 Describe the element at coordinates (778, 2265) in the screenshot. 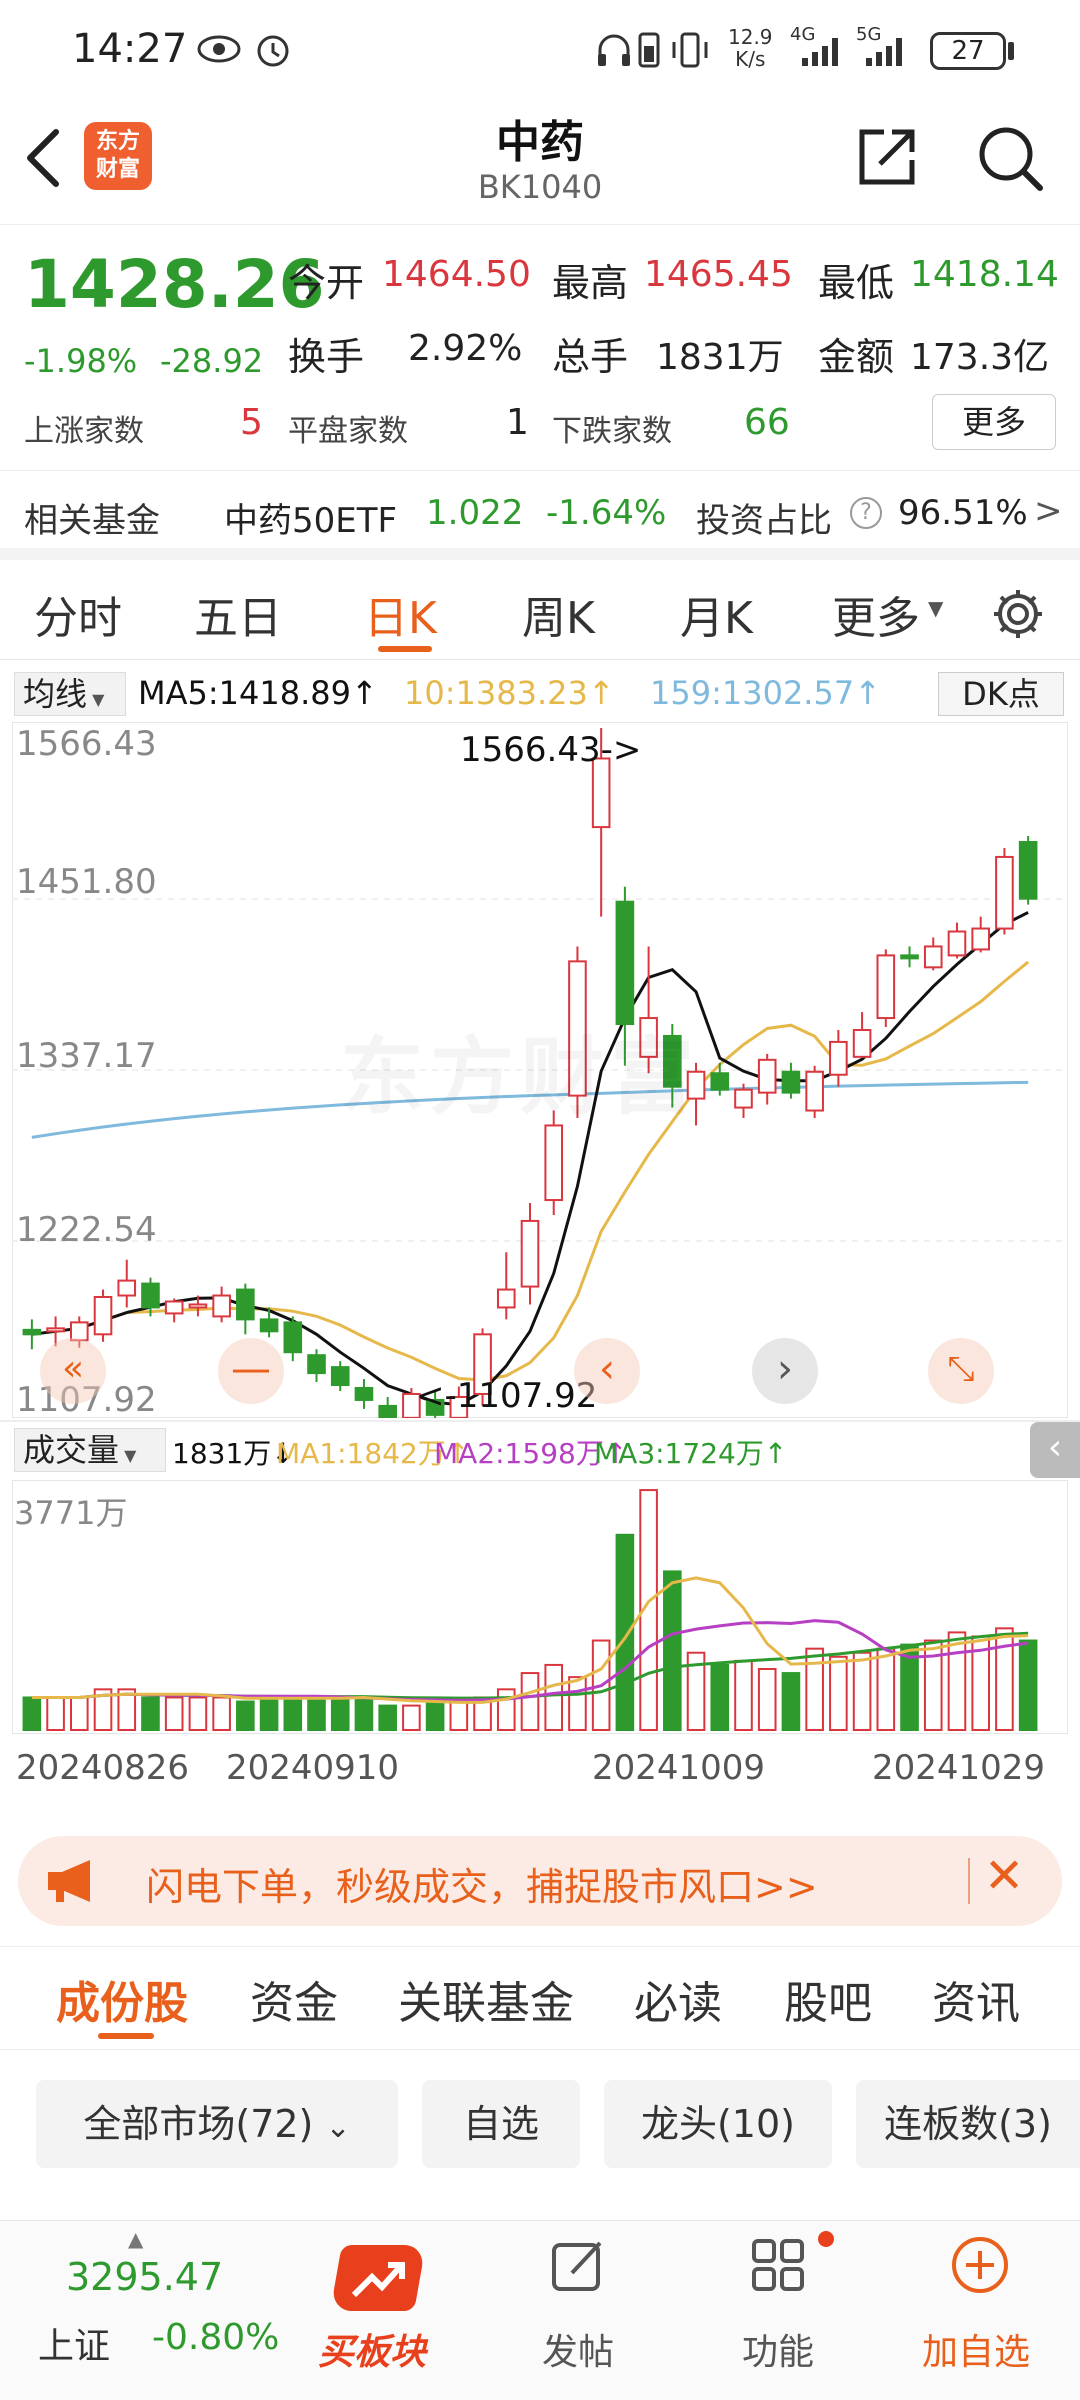

I see `functions-grid-icon` at that location.